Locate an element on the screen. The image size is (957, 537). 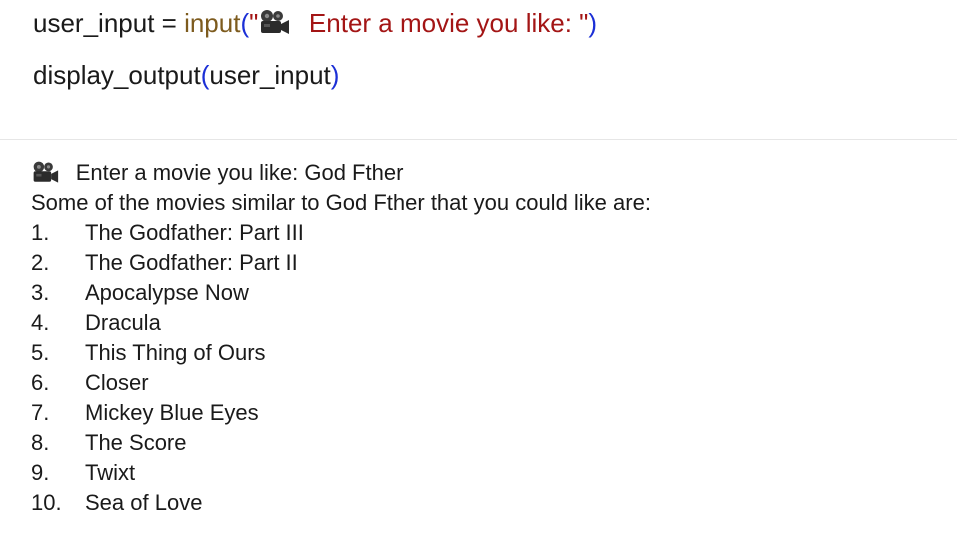
list-item: 3. Apocalypse Now is located at coordinates (481, 293).